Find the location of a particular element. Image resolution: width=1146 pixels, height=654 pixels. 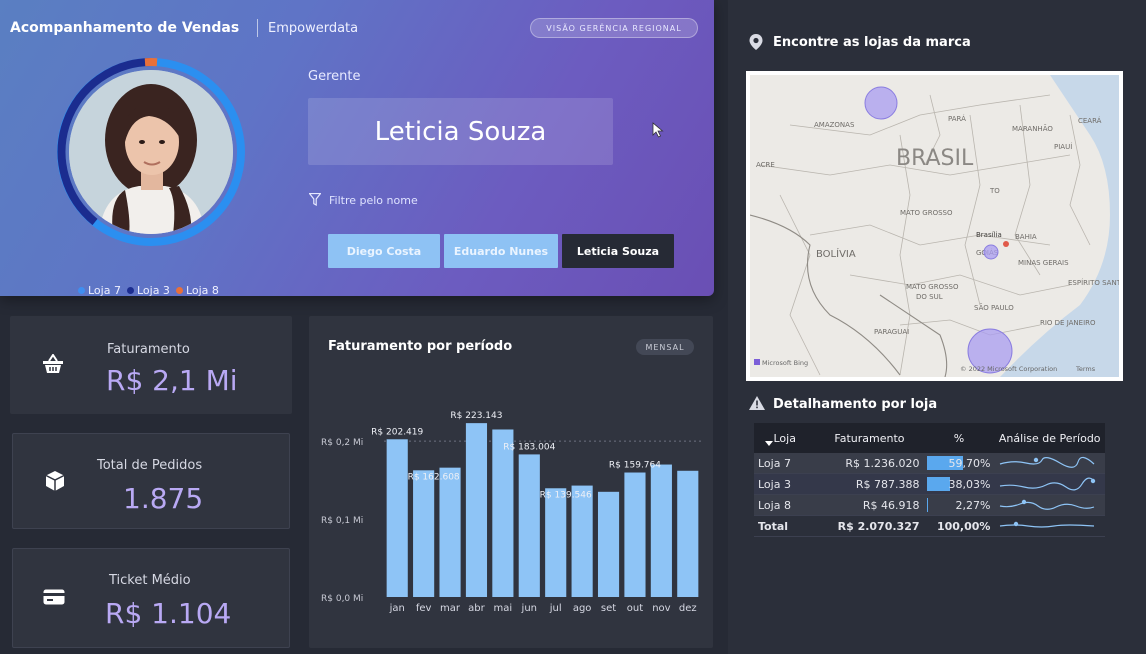

x-tick-label: dez is located at coordinates (688, 608).